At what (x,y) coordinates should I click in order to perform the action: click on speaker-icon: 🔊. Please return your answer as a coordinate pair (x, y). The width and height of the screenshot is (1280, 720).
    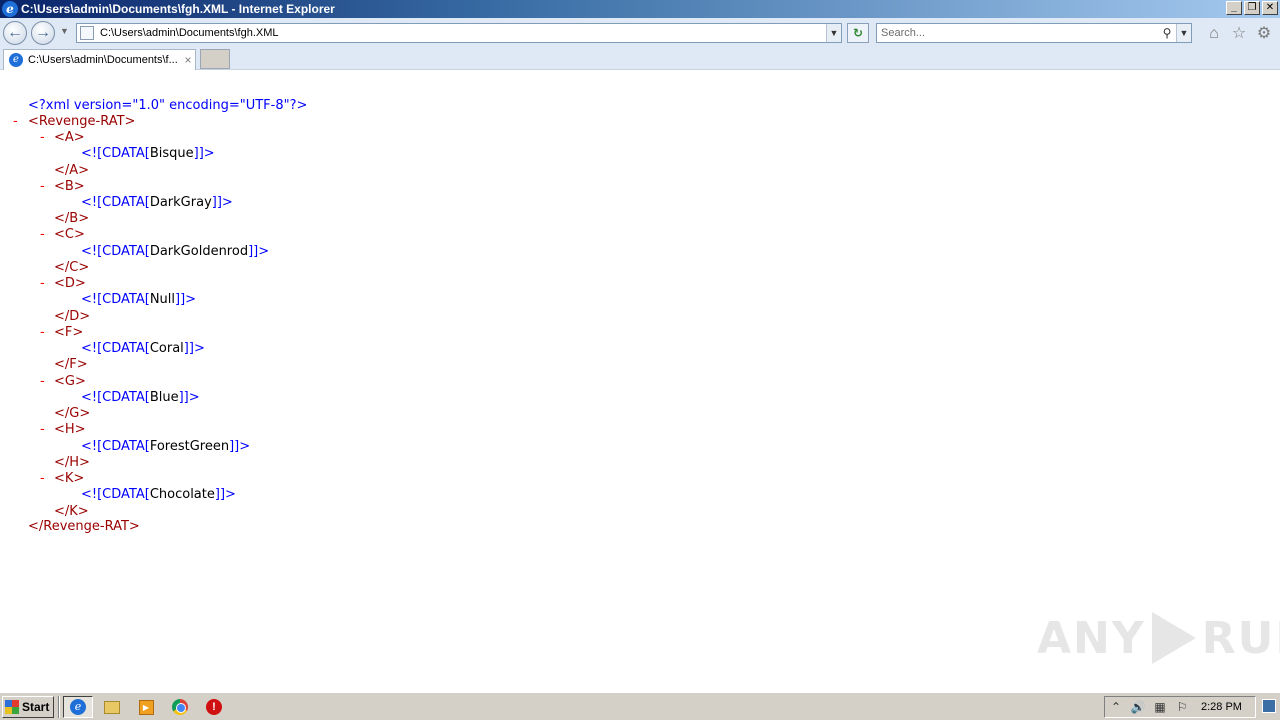
    Looking at the image, I should click on (1138, 707).